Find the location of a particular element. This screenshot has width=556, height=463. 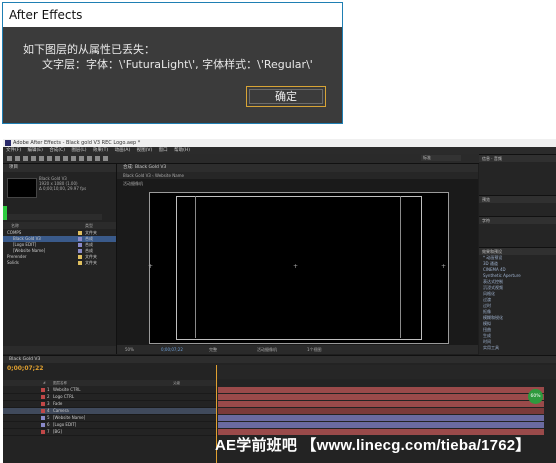

menu-edit: 编辑(E) is located at coordinates (35, 150).